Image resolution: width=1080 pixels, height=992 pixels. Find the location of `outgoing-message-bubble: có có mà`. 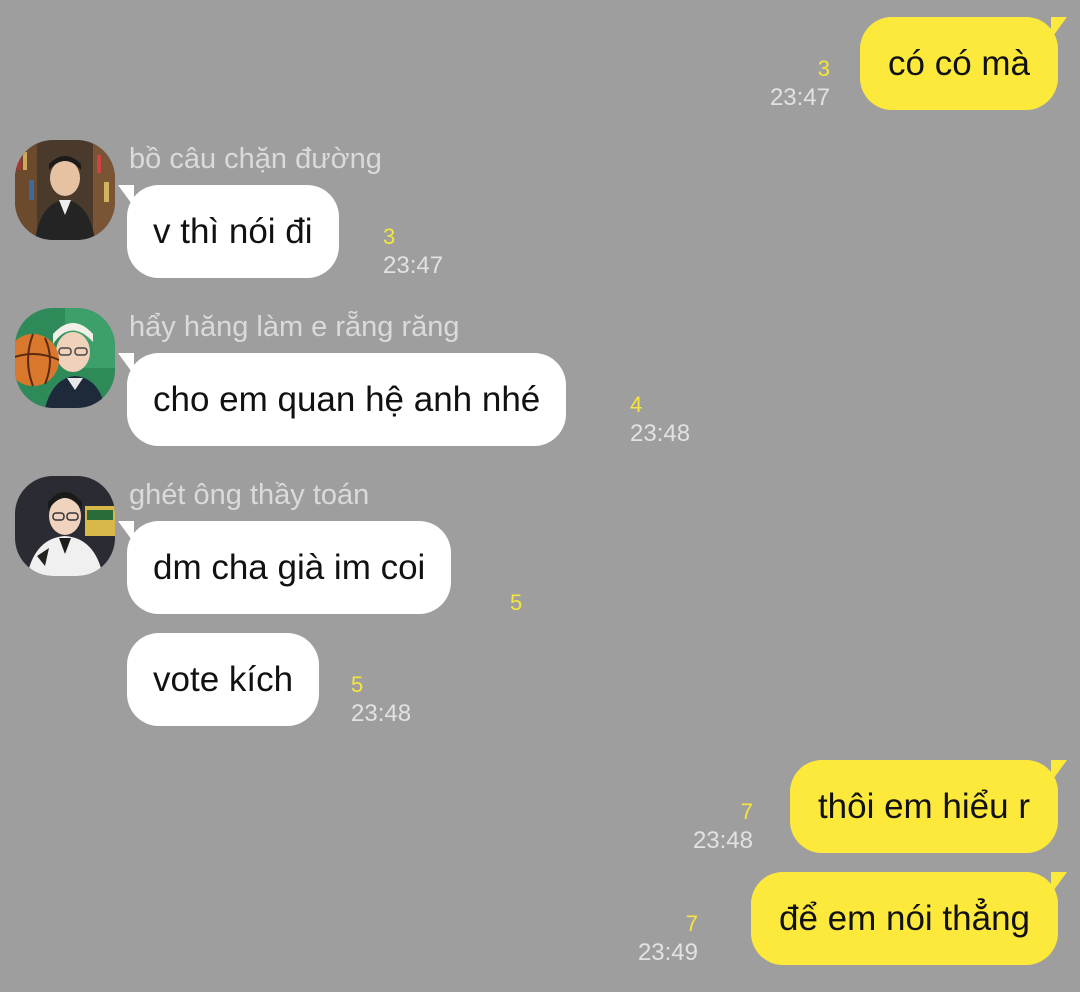

outgoing-message-bubble: có có mà is located at coordinates (963, 63).